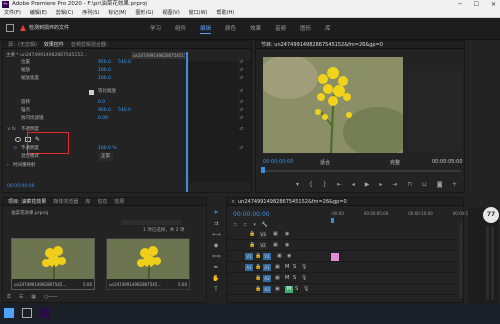 This screenshot has width=500, height=324. Describe the element at coordinates (216, 246) in the screenshot. I see `razor-tool-icon: ◆` at that location.